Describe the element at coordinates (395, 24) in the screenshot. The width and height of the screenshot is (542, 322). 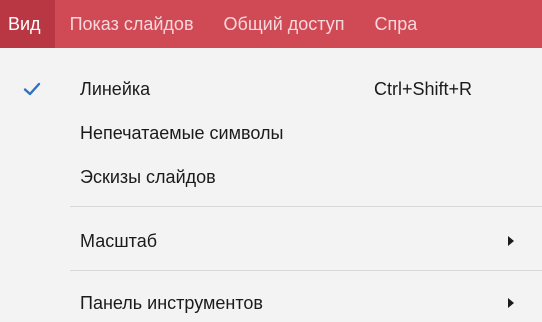
I see `menu-help: Спра` at that location.